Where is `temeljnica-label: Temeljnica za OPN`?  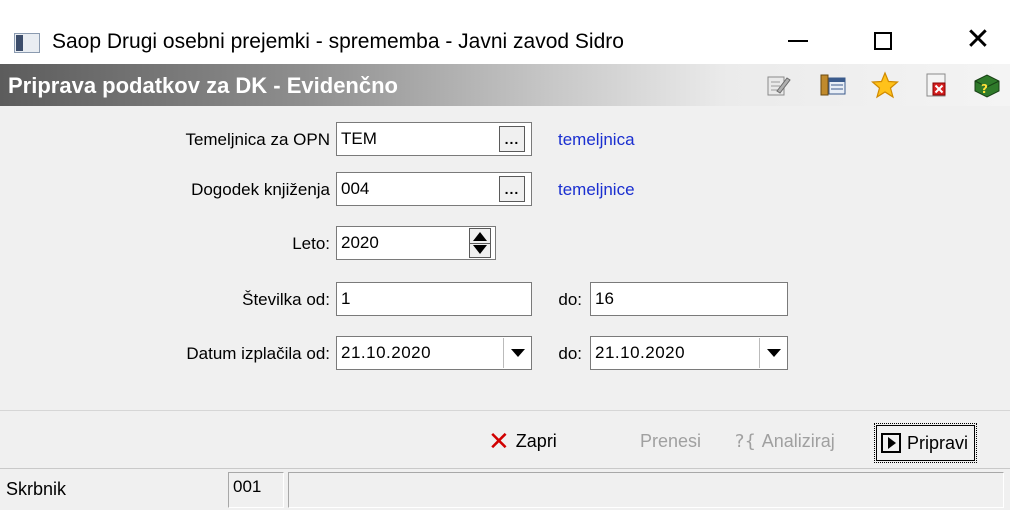
temeljnica-label: Temeljnica za OPN is located at coordinates (257, 139).